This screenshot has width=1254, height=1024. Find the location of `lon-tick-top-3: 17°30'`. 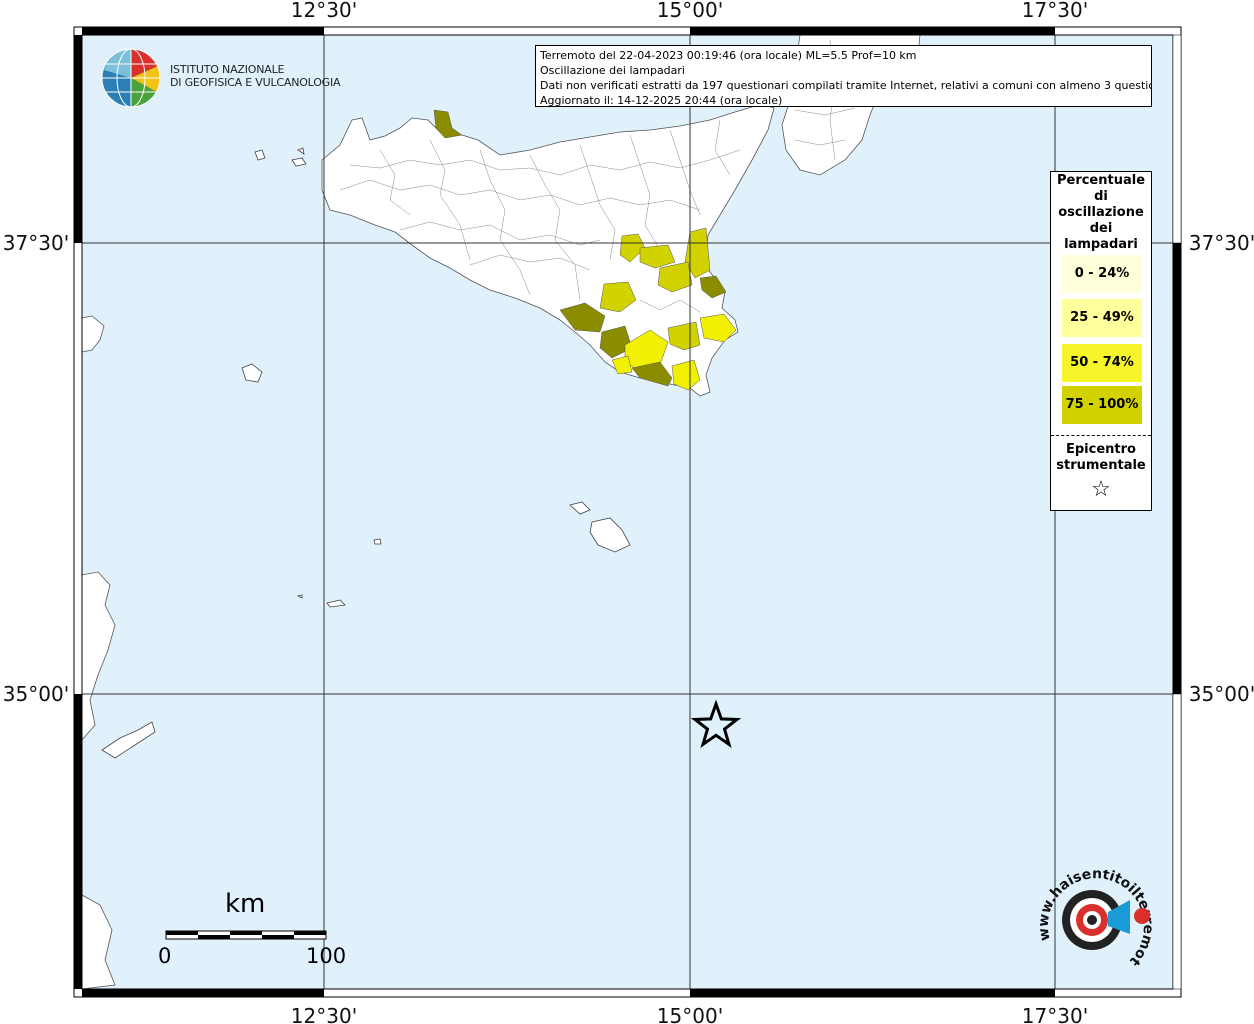

lon-tick-top-3: 17°30' is located at coordinates (1055, 11).